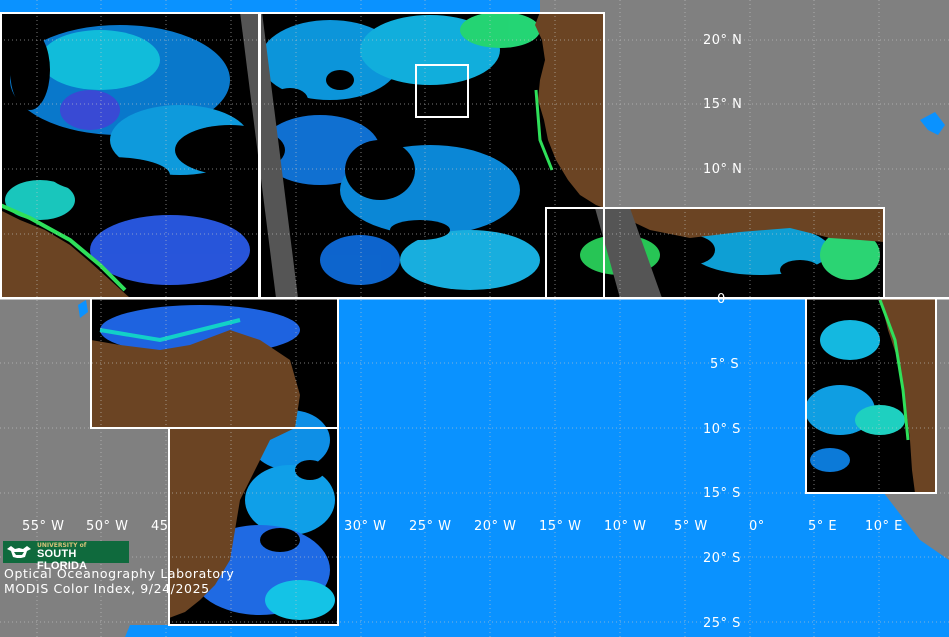 The width and height of the screenshot is (949, 637). I want to click on lat-label-15s: 15° S, so click(722, 493).